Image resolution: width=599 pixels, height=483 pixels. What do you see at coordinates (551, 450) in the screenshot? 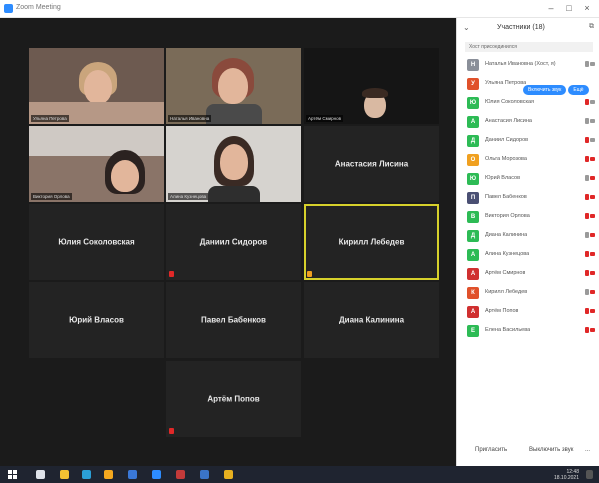
I see `mute-all-button: Выключить звук` at bounding box center [551, 450].